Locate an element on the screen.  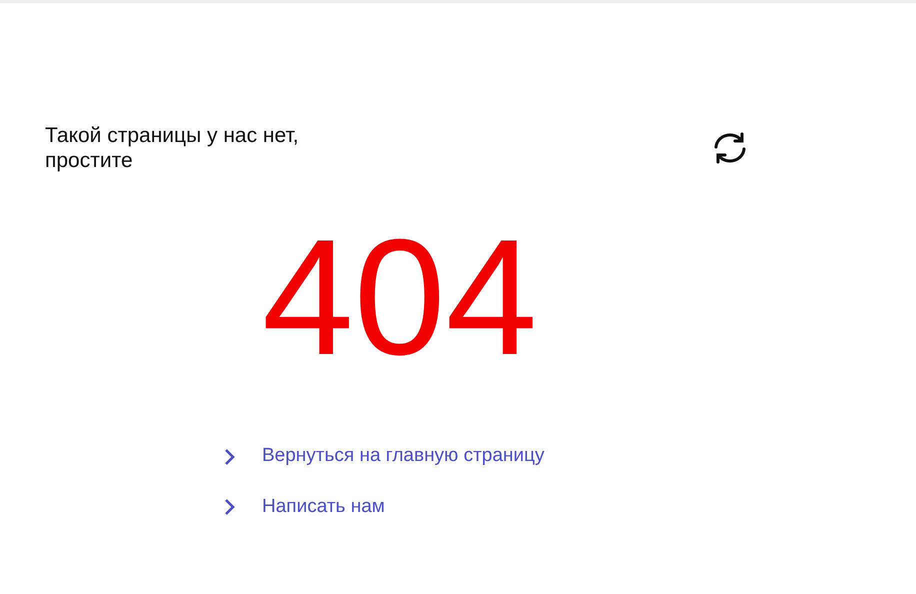
nav-link: Написать нам is located at coordinates (323, 507).